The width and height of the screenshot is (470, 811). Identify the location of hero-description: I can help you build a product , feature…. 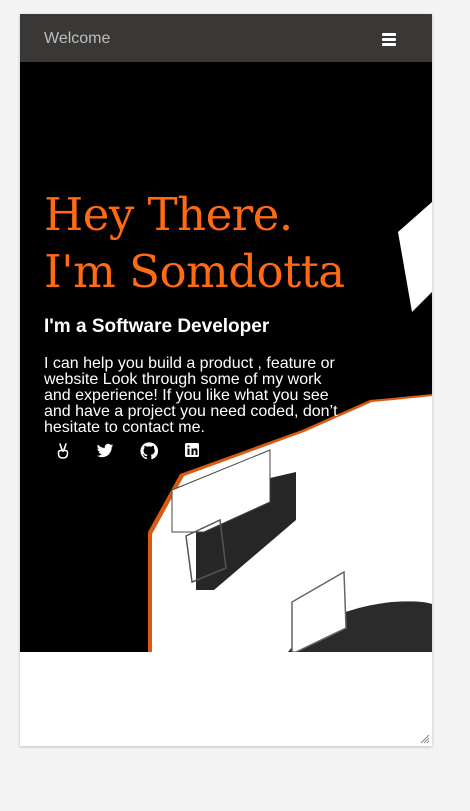
(191, 395).